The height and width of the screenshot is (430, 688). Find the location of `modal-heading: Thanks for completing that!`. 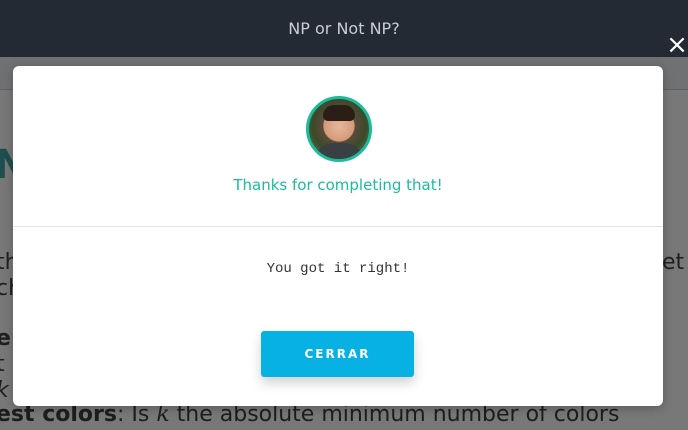

modal-heading: Thanks for completing that! is located at coordinates (338, 185).